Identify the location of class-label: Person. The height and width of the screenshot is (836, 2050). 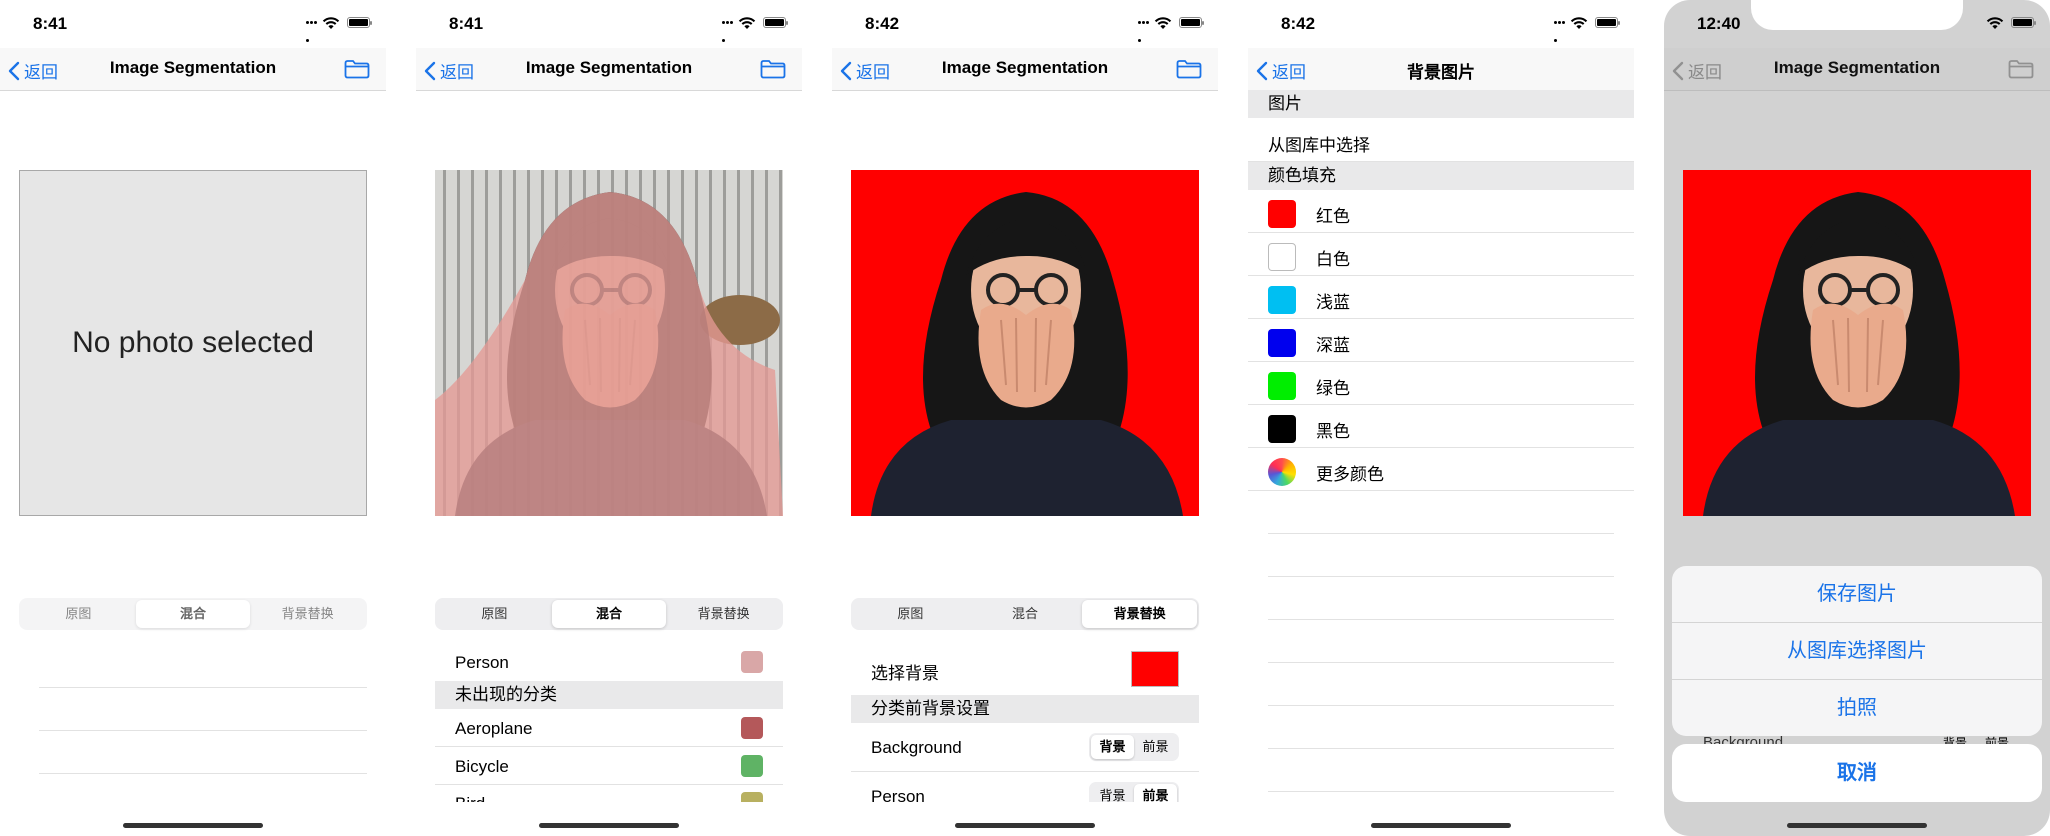
(482, 662).